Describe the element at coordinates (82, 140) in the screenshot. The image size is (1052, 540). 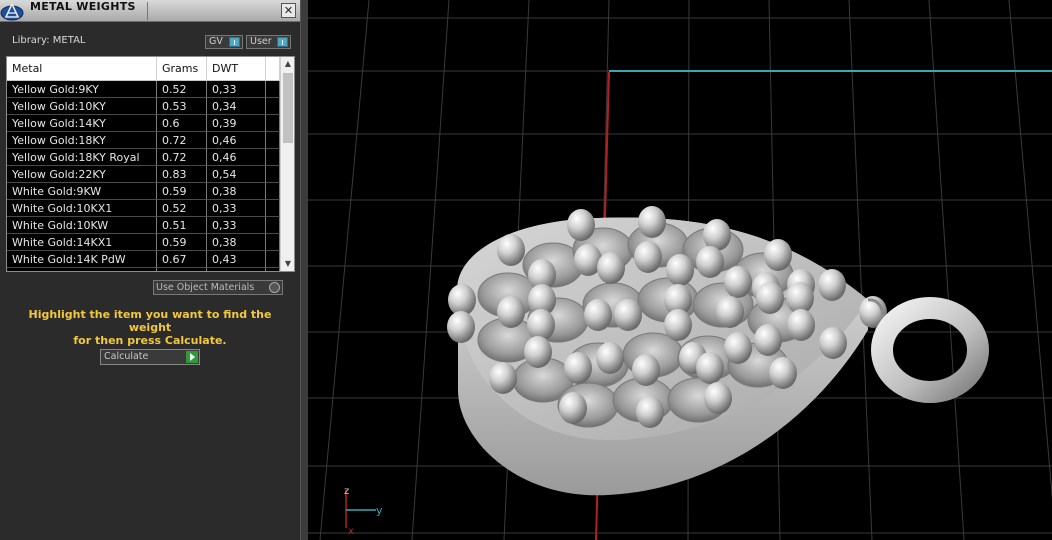
I see `cell-metal: Yellow Gold:18KY` at that location.